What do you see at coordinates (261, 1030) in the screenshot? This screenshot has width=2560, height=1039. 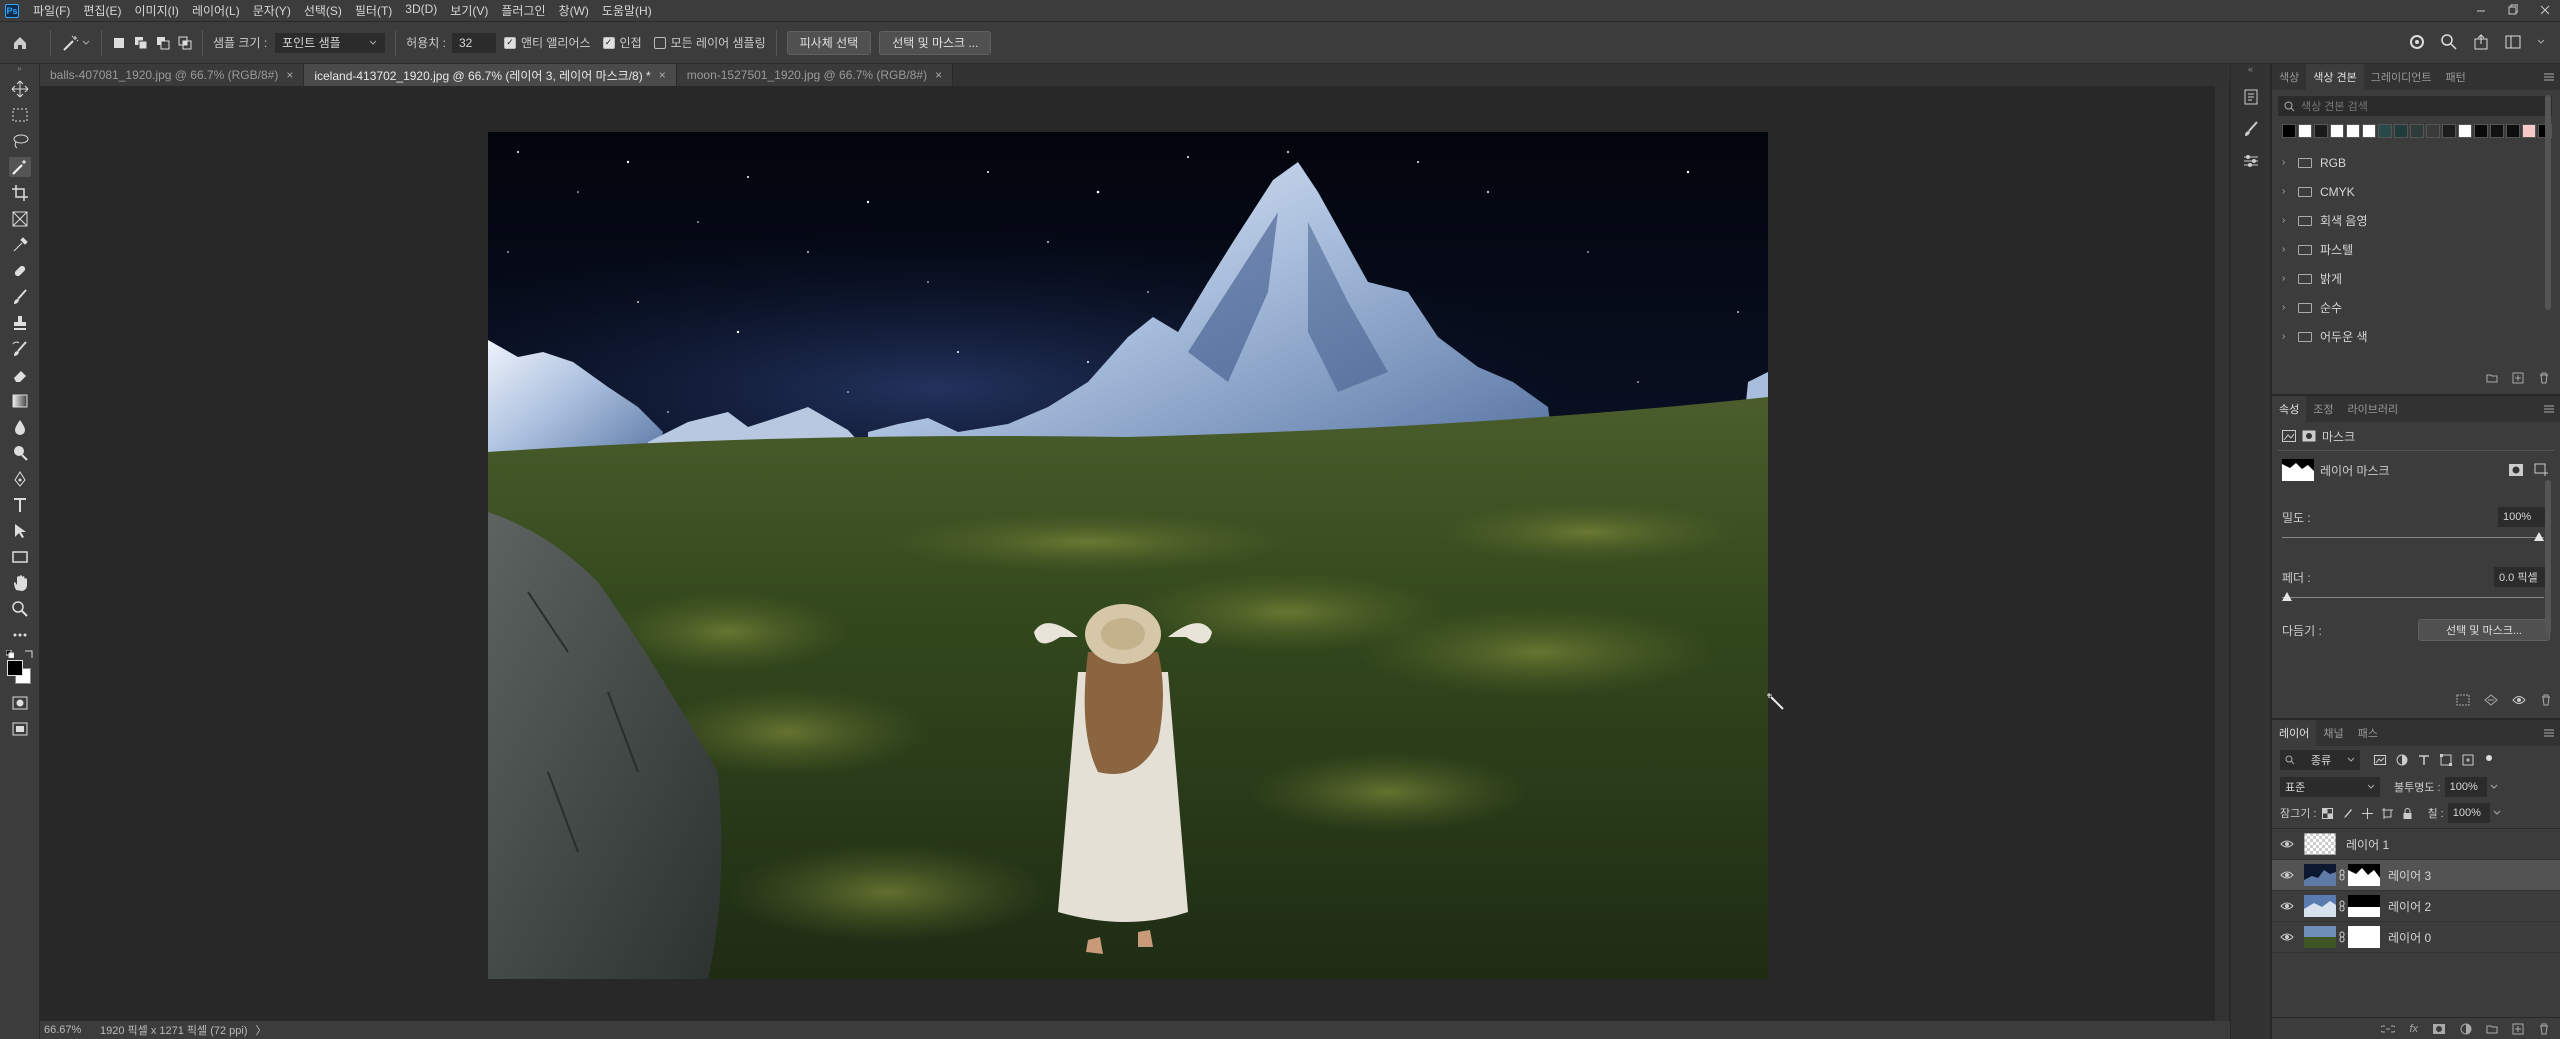 I see `status-expand-icon: 〉` at bounding box center [261, 1030].